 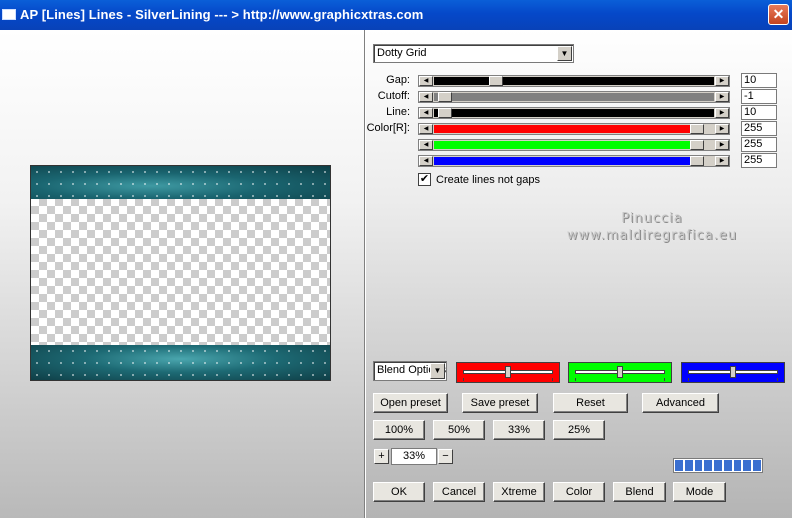 I want to click on zoom-100-button: 100%, so click(x=399, y=430).